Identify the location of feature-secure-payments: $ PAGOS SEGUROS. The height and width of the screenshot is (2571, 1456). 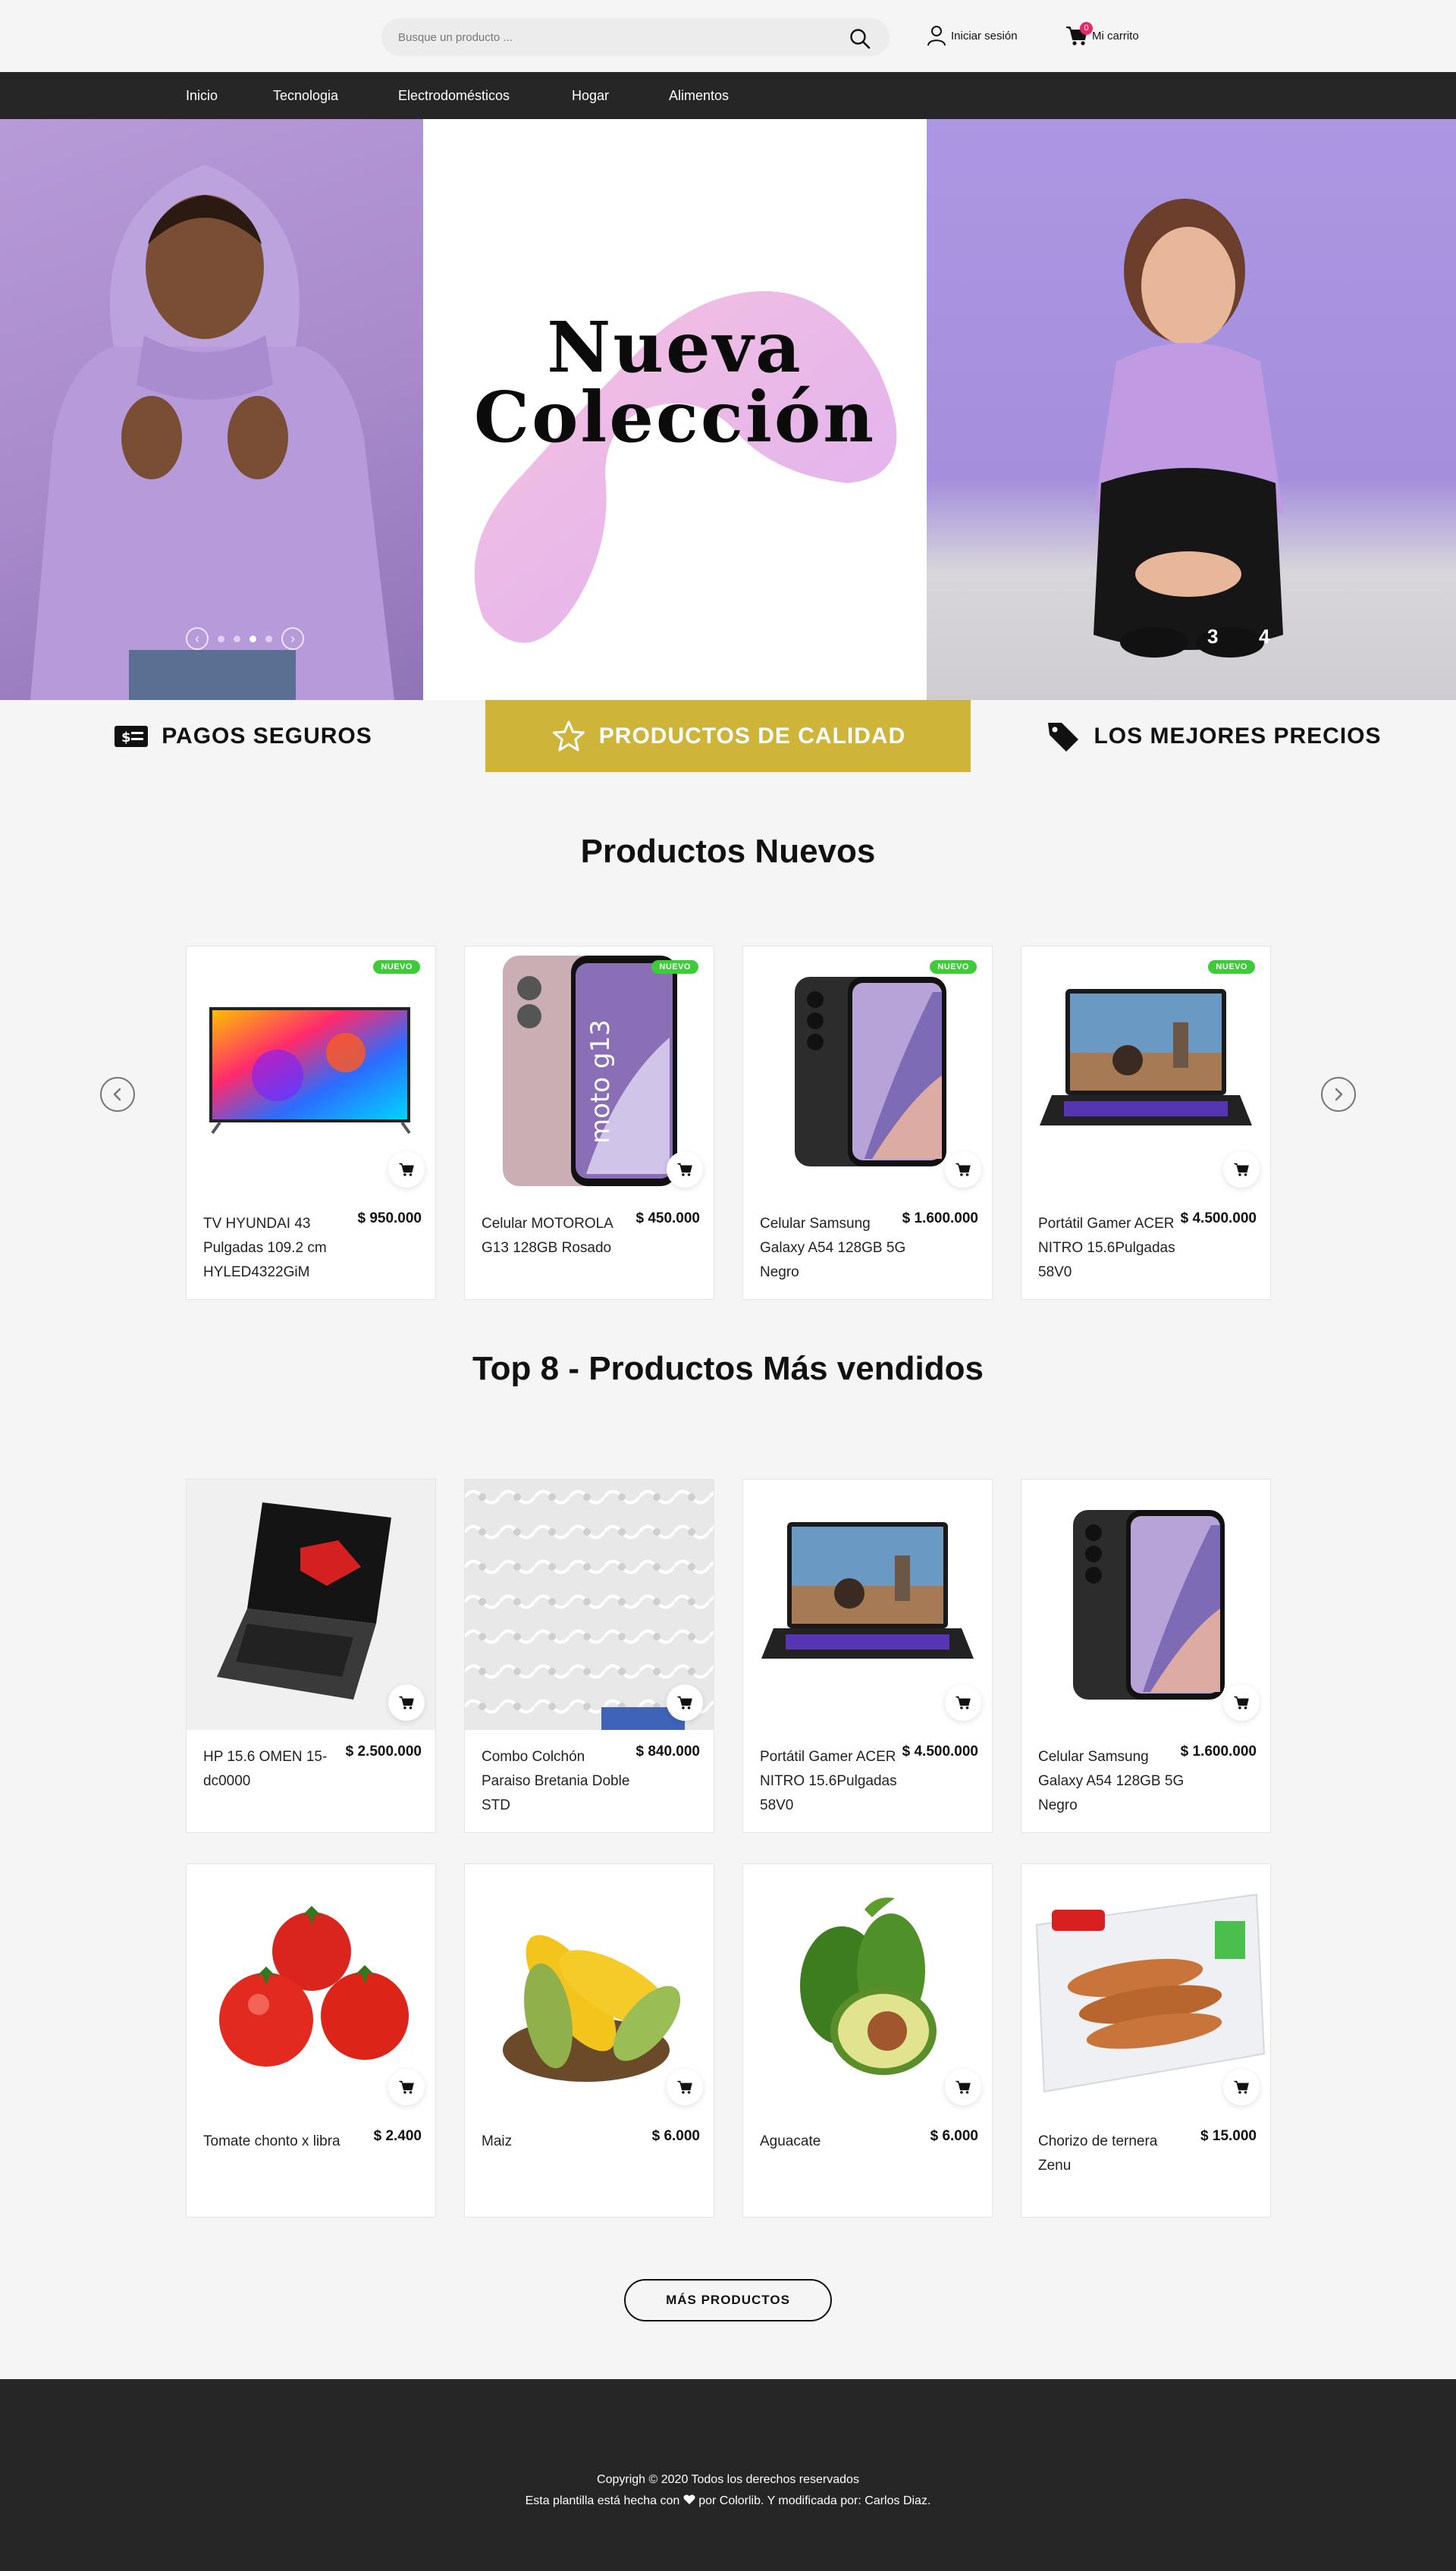
(242, 736).